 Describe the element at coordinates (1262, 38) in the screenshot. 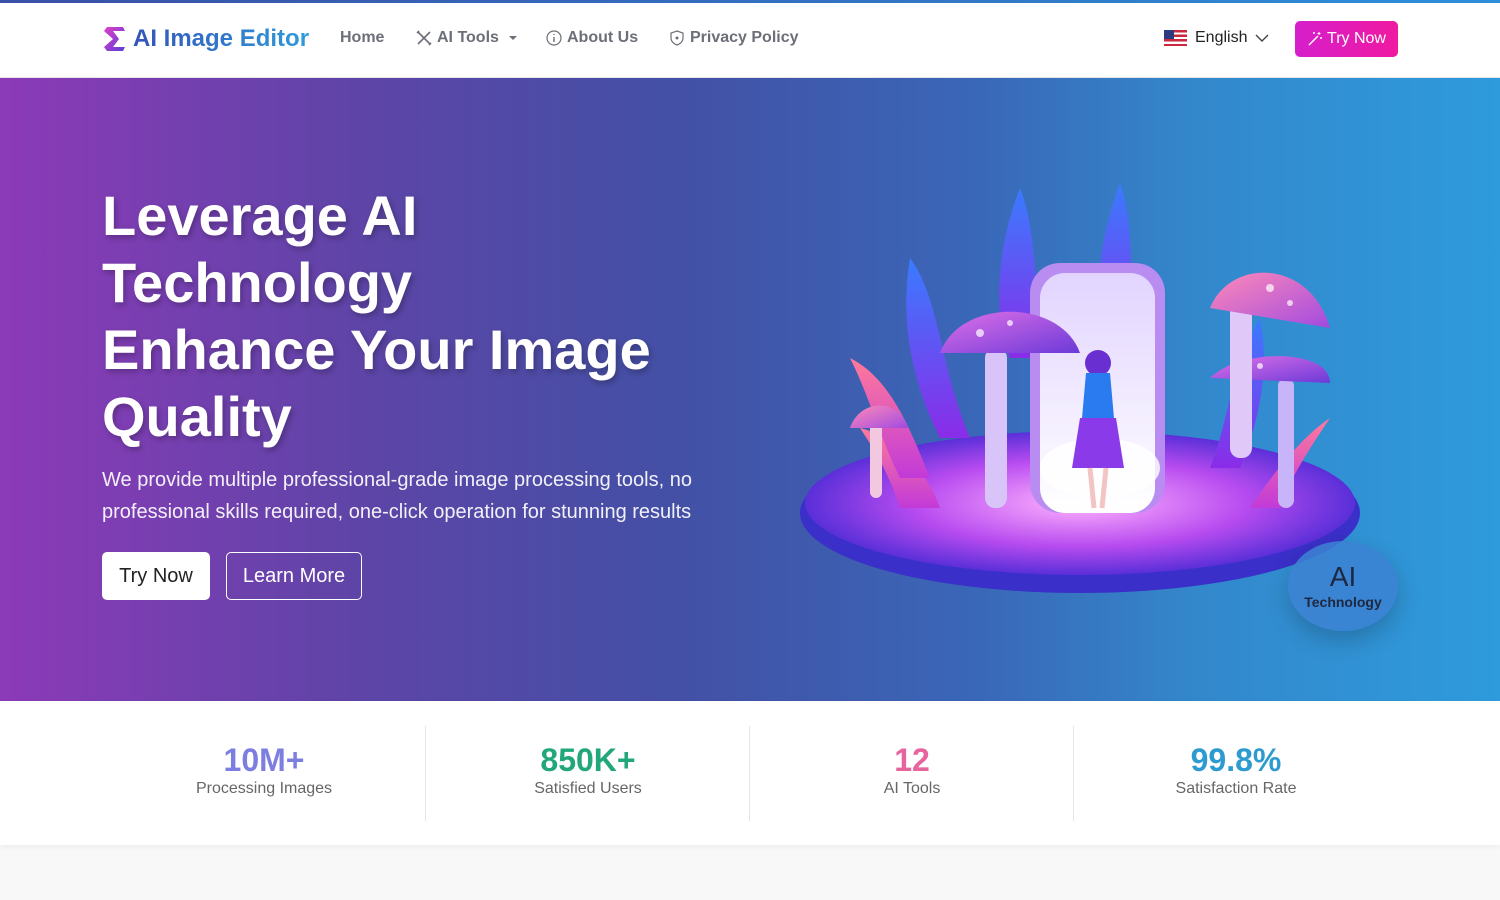

I see `chevron-down-icon` at that location.